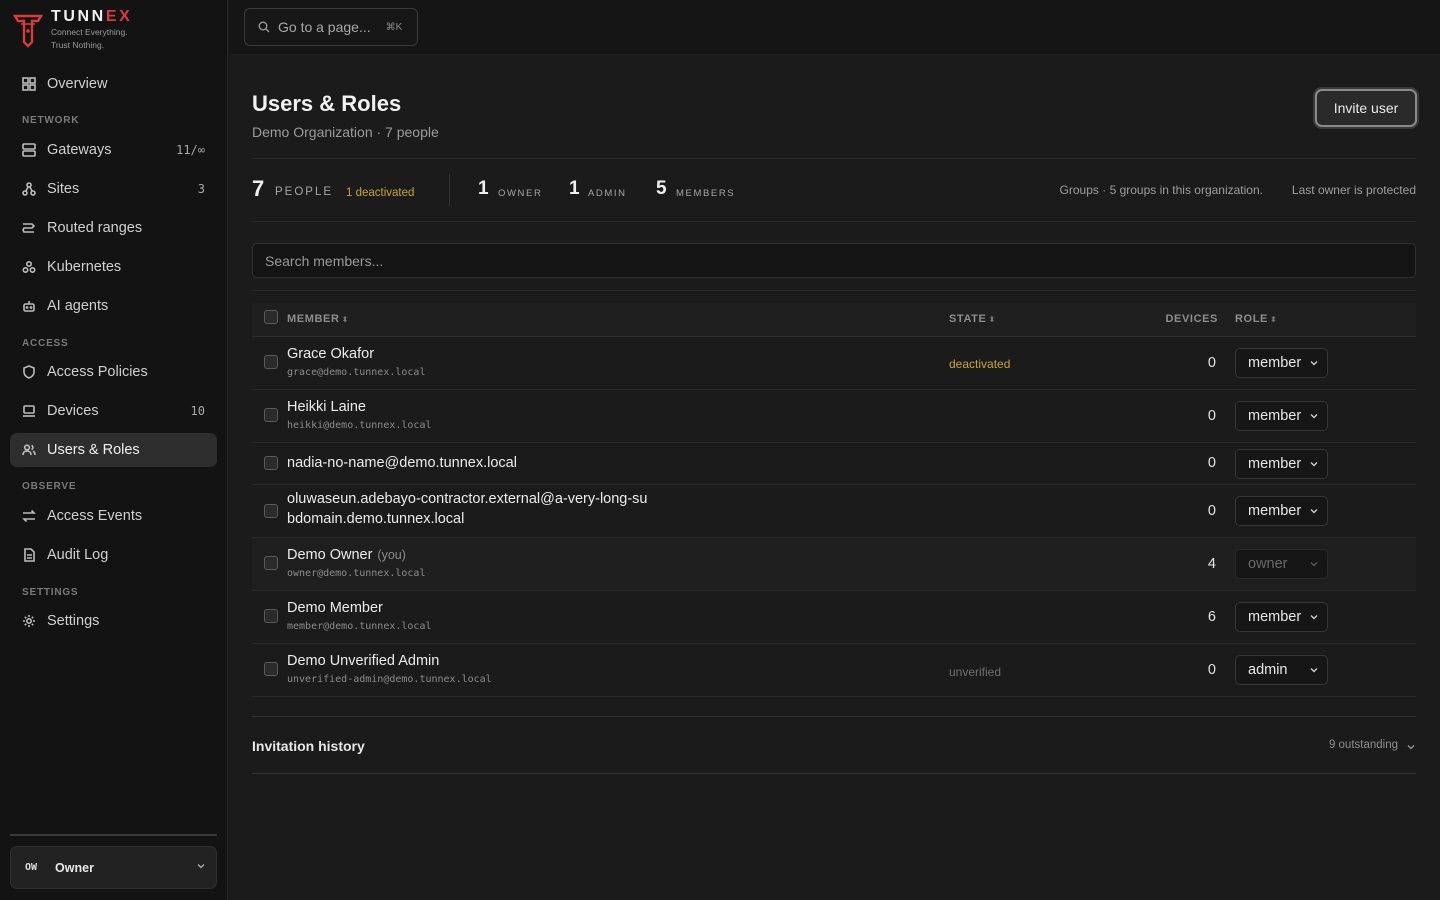 The width and height of the screenshot is (1440, 900). I want to click on sidebar-item-ai-agents: AI agents, so click(113, 306).